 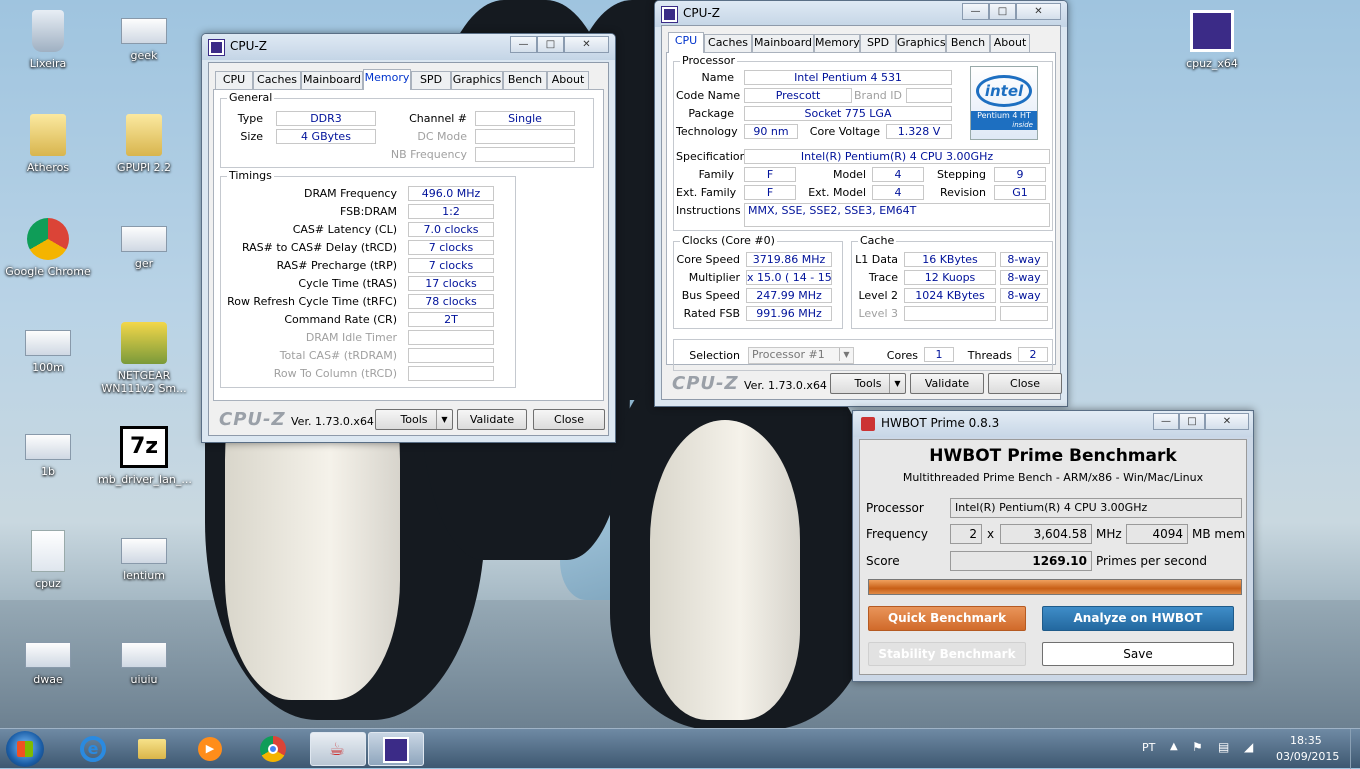 I want to click on frequency-label: Frequency, so click(x=897, y=534).